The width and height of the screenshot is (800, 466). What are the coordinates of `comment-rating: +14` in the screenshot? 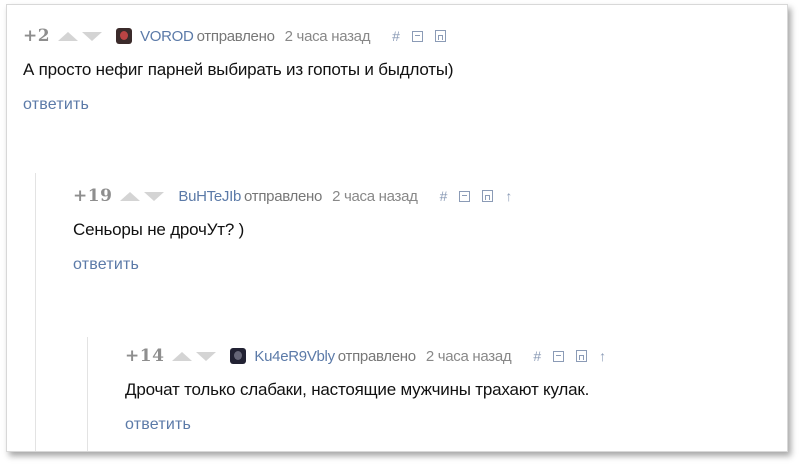 It's located at (145, 356).